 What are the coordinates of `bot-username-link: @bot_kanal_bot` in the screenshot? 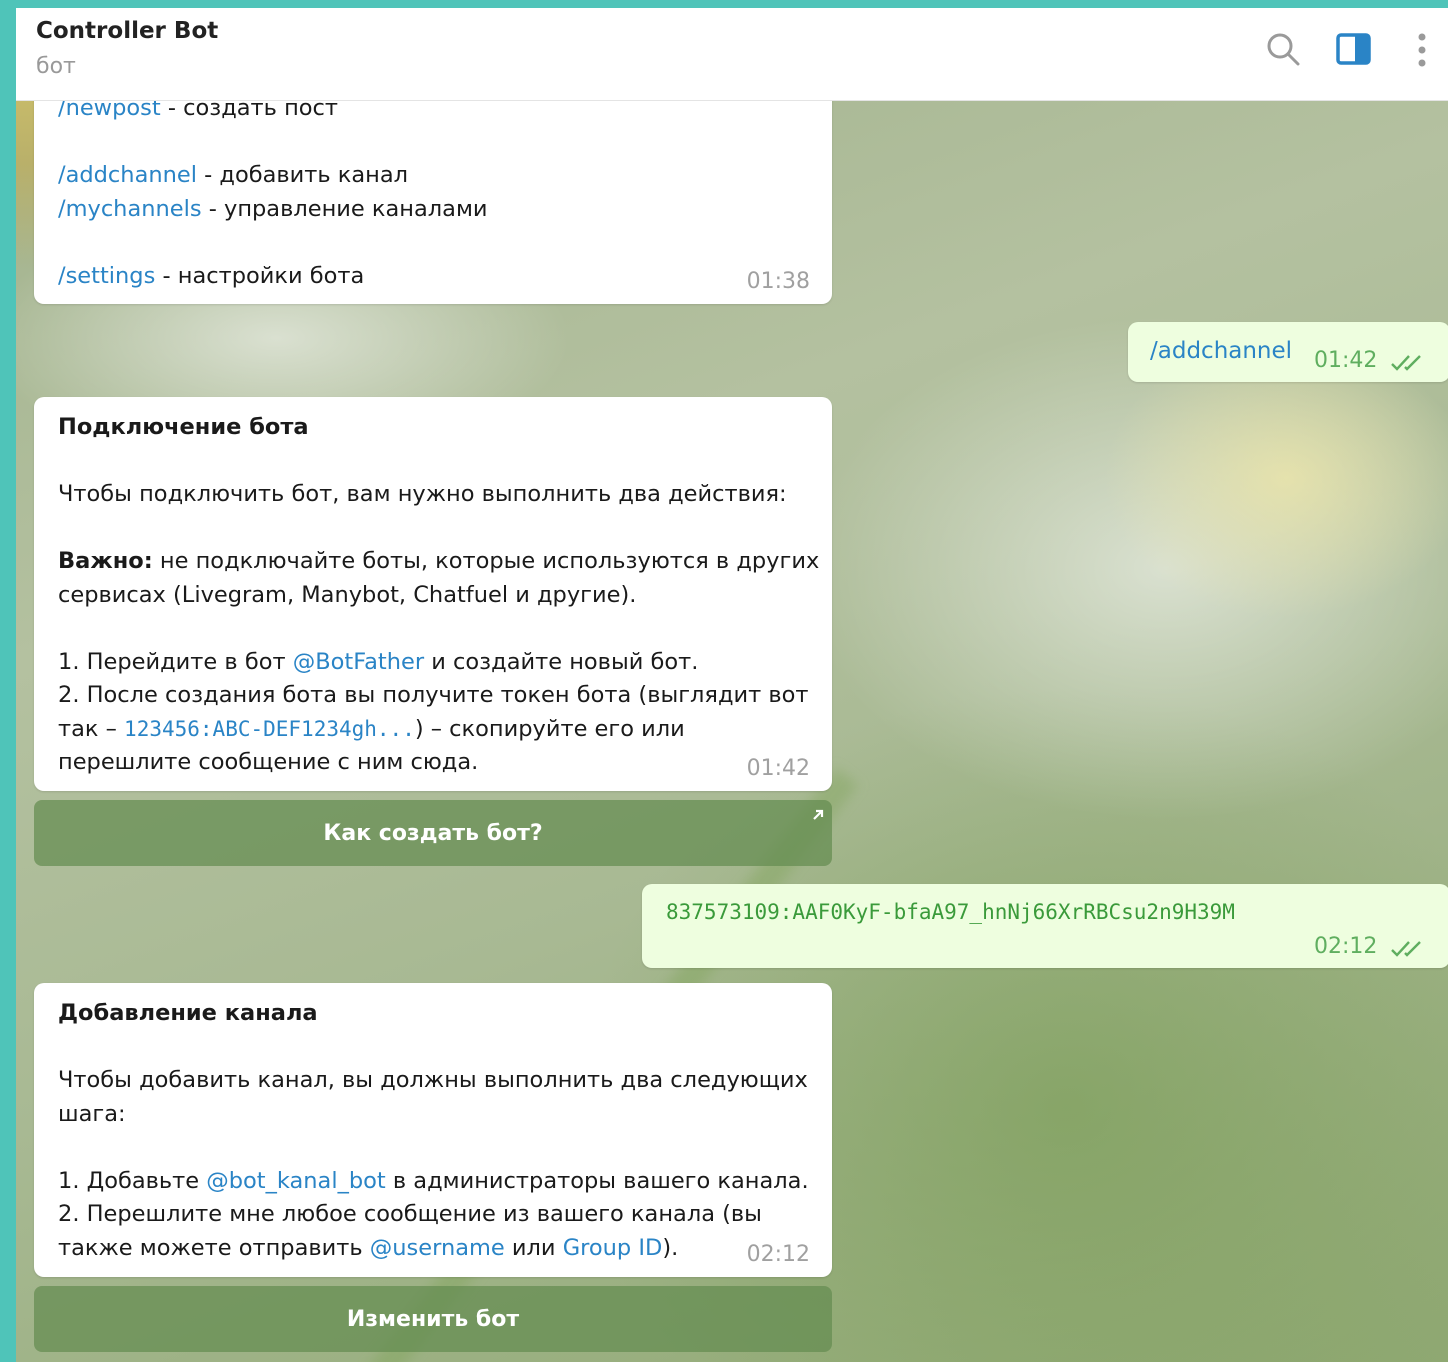 It's located at (295, 1181).